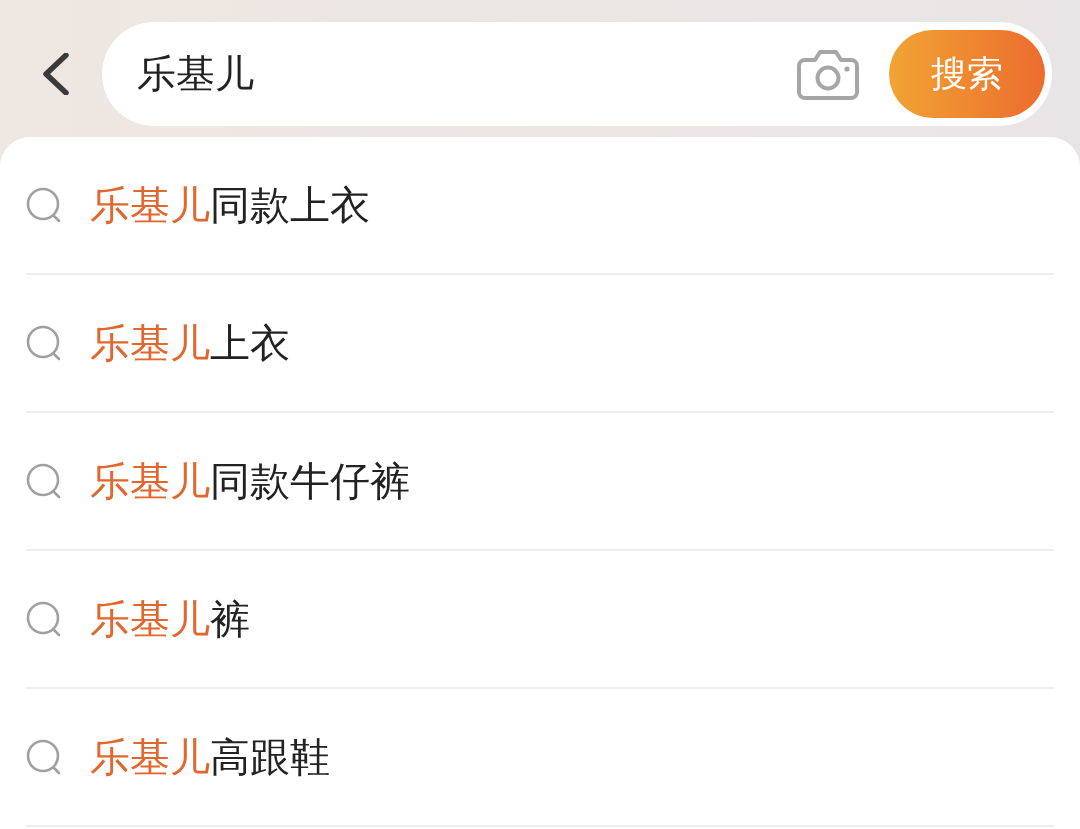  Describe the element at coordinates (56, 74) in the screenshot. I see `chevron-icon` at that location.